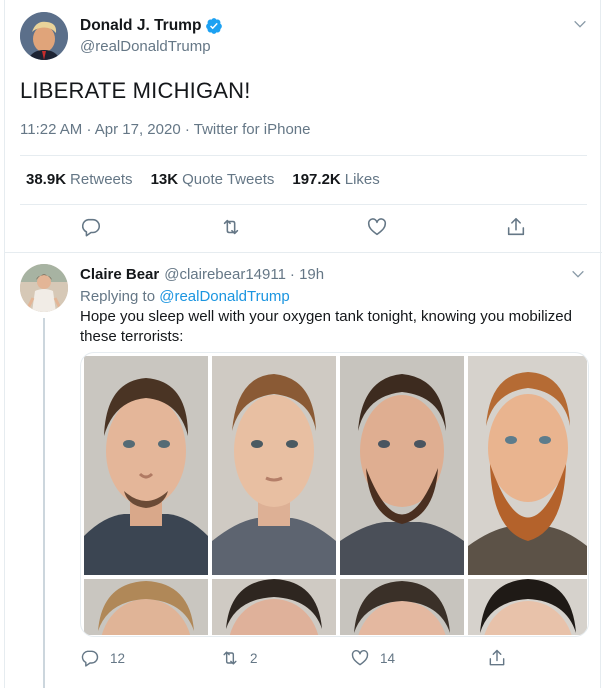 The width and height of the screenshot is (605, 688). What do you see at coordinates (101, 179) in the screenshot?
I see `stat-label: Retweets` at bounding box center [101, 179].